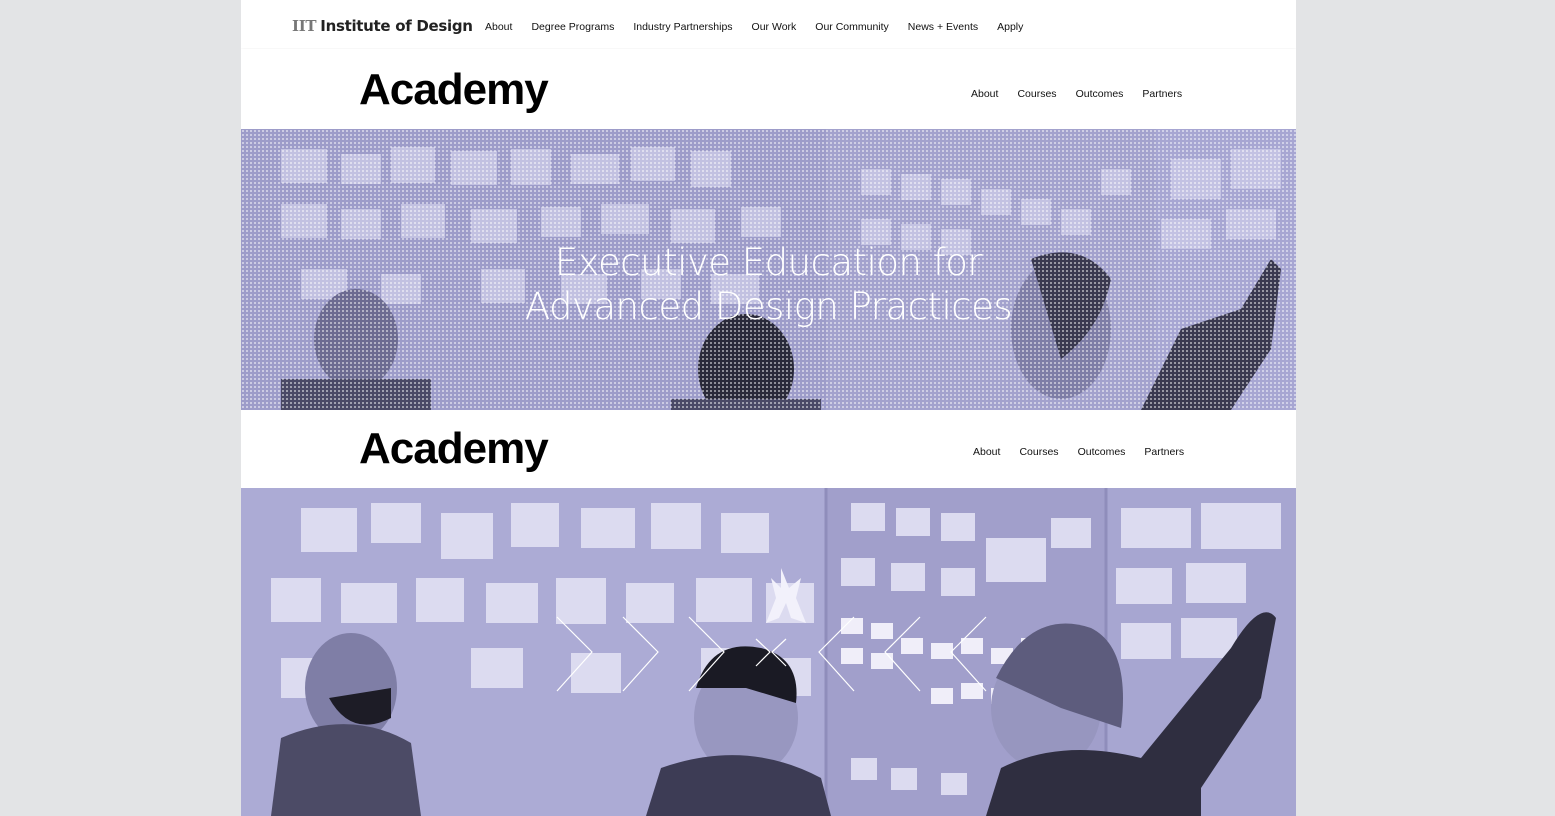  Describe the element at coordinates (682, 27) in the screenshot. I see `nav-link-industry-partnerships: Industry Partnerships` at that location.